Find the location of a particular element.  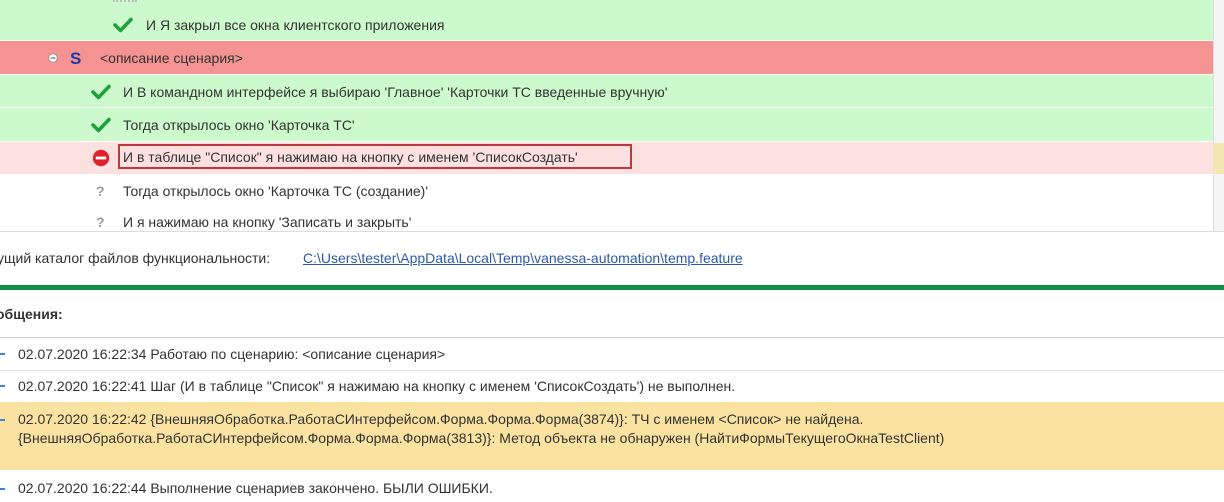

messages-header: общения: is located at coordinates (31, 314).